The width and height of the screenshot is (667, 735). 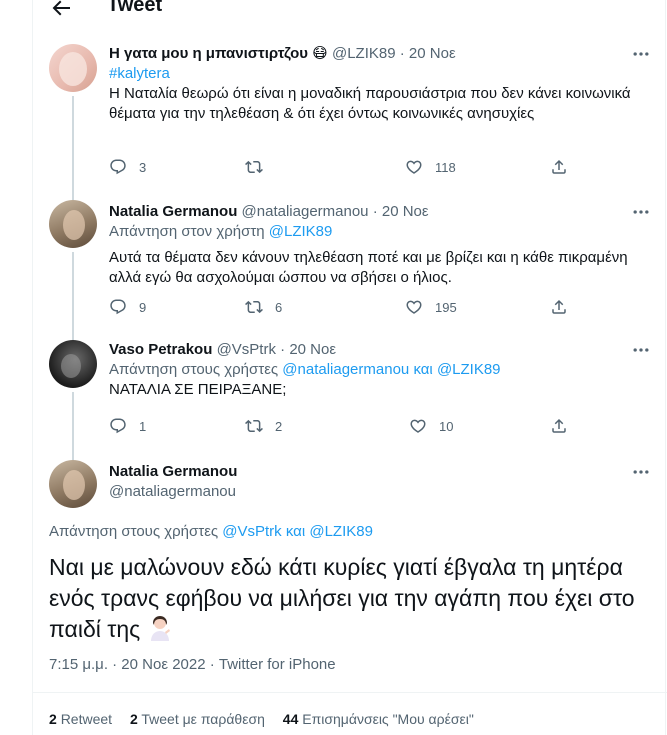 I want to click on tweet-actions: 9 6 195, so click(x=337, y=308).